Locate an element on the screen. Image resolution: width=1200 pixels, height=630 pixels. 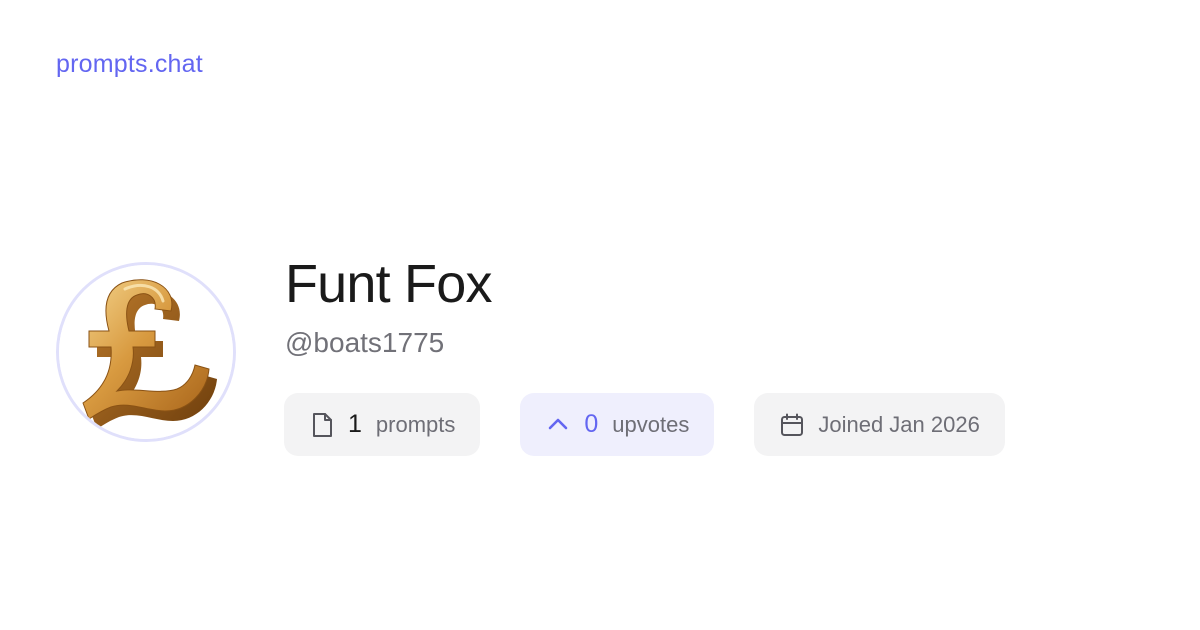
calendar-icon is located at coordinates (792, 425).